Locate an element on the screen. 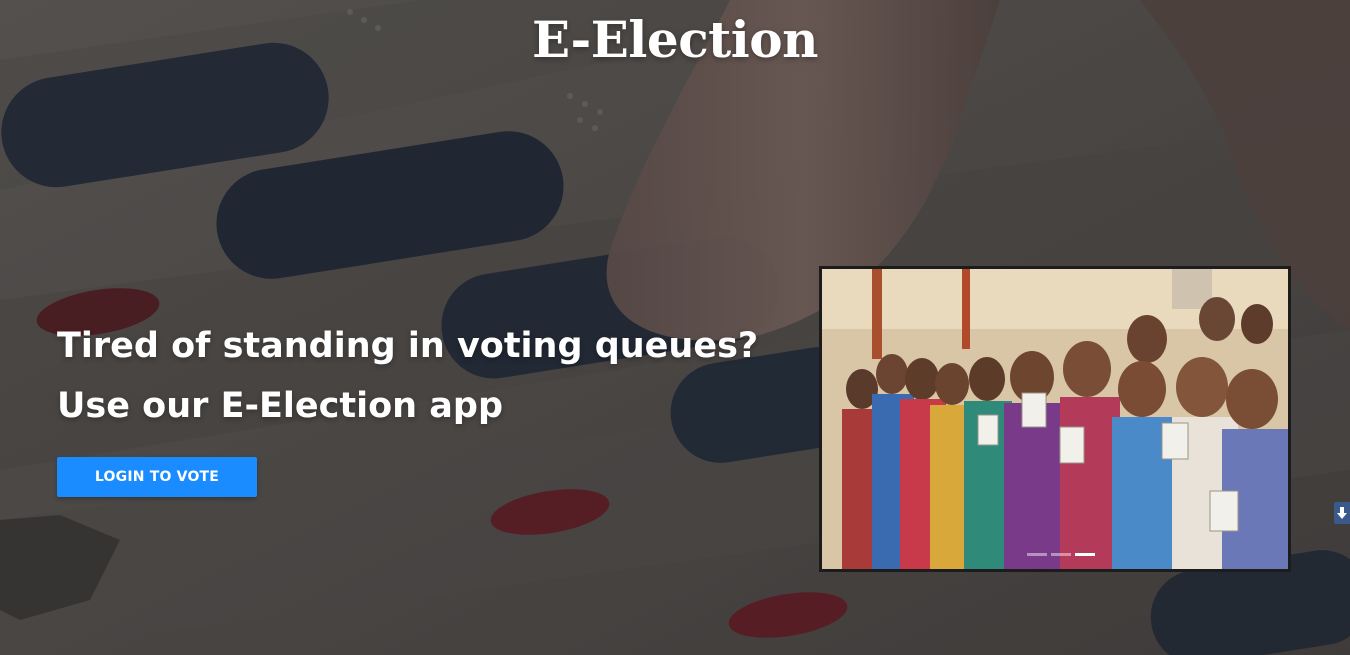 This screenshot has width=1350, height=655. arrow-down-icon is located at coordinates (1342, 513).